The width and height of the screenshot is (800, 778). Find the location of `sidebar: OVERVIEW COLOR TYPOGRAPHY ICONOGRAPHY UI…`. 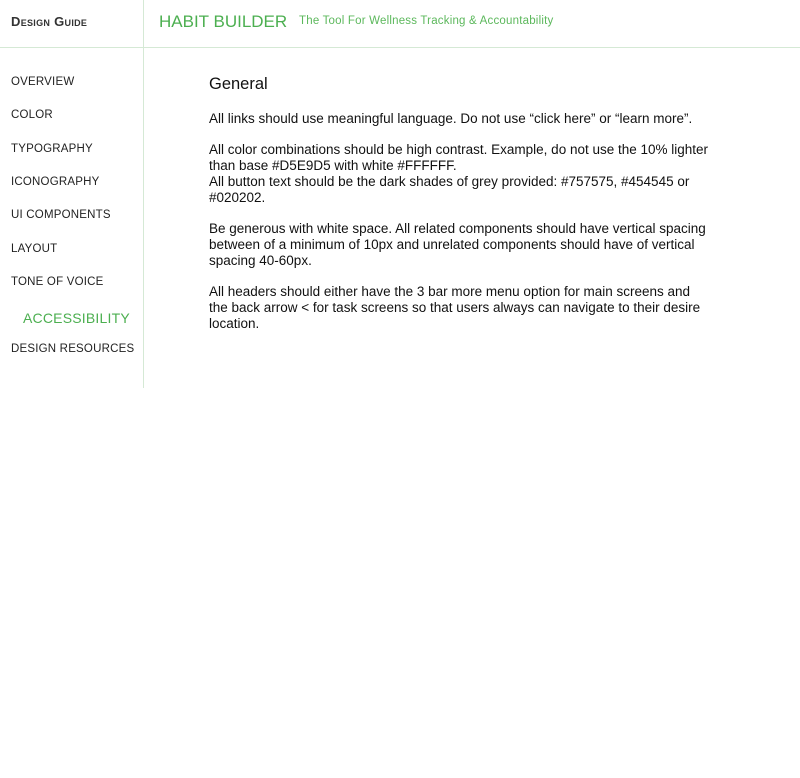

sidebar: OVERVIEW COLOR TYPOGRAPHY ICONOGRAPHY UI… is located at coordinates (72, 218).